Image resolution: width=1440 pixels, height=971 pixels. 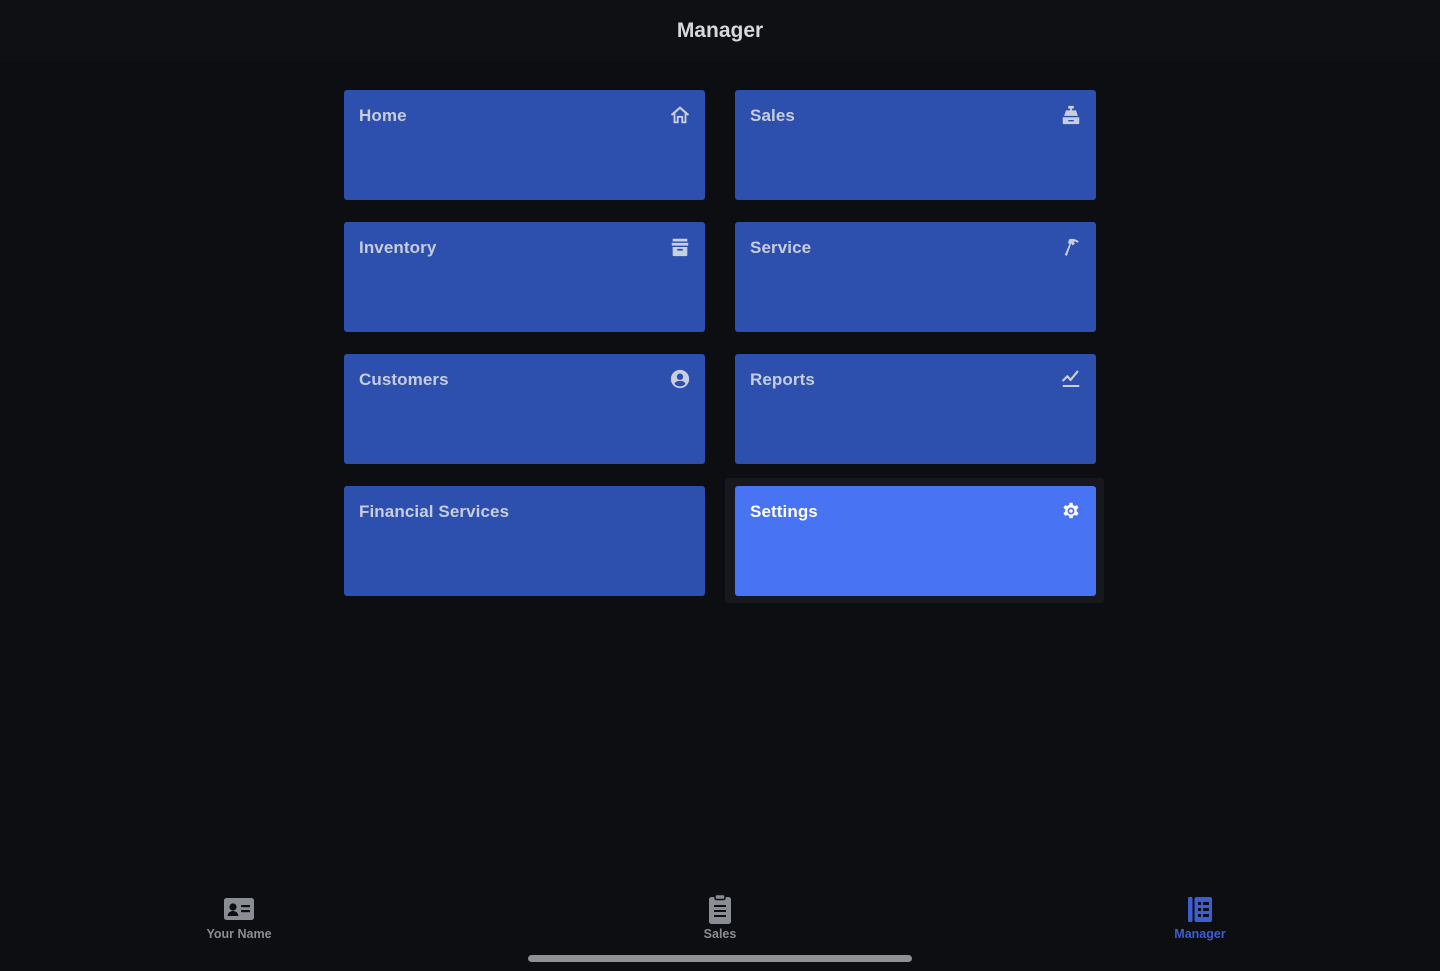 I want to click on tile-wrap-inventory: Inventory, so click(x=524, y=277).